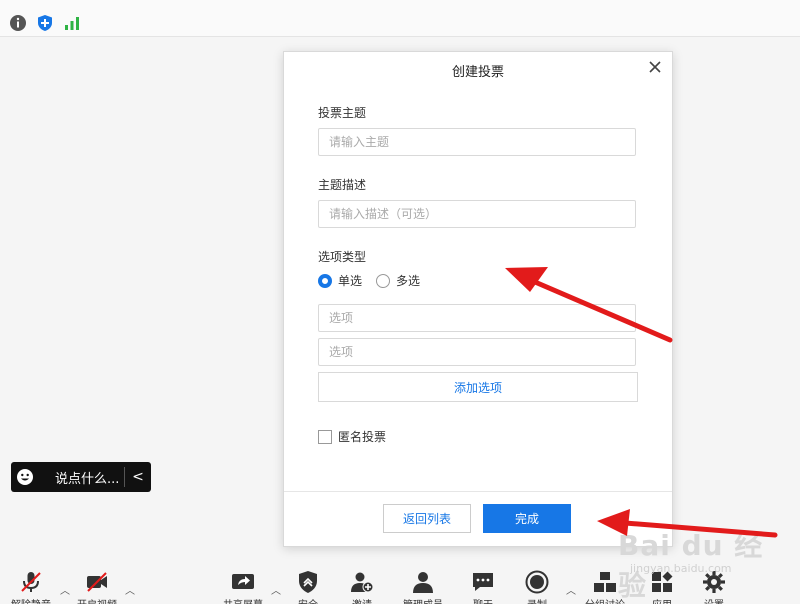 The width and height of the screenshot is (800, 604). Describe the element at coordinates (65, 589) in the screenshot. I see `mic-options-chevron-icon: ︿` at that location.